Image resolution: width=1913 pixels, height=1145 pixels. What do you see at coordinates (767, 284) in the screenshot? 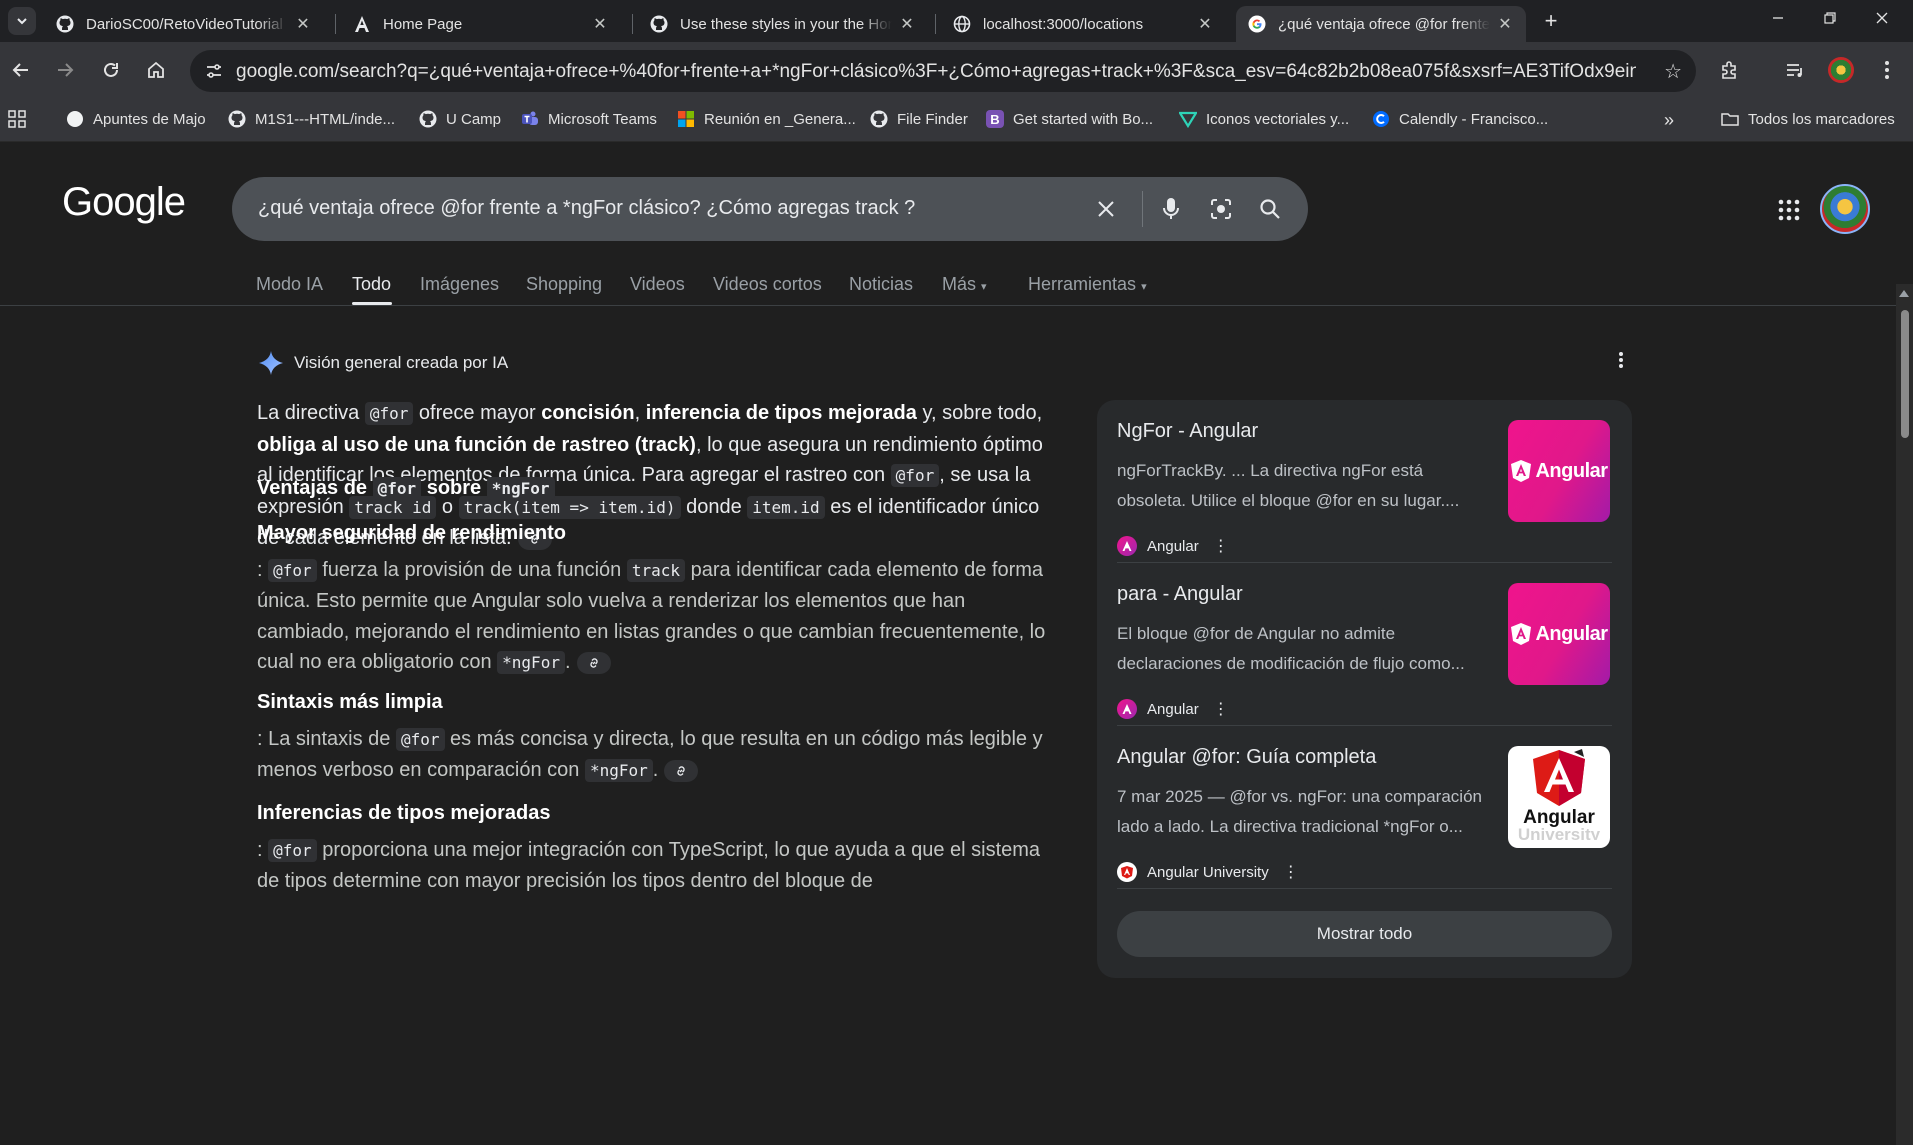
I see `tab-videos-cortos: Videos cortos` at bounding box center [767, 284].